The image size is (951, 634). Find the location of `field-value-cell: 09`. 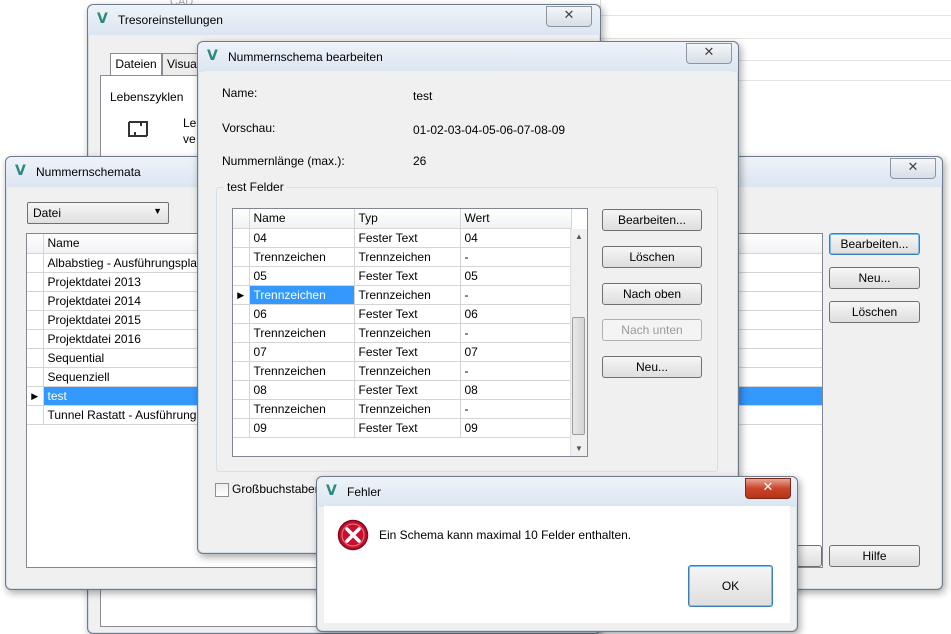

field-value-cell: 09 is located at coordinates (516, 428).